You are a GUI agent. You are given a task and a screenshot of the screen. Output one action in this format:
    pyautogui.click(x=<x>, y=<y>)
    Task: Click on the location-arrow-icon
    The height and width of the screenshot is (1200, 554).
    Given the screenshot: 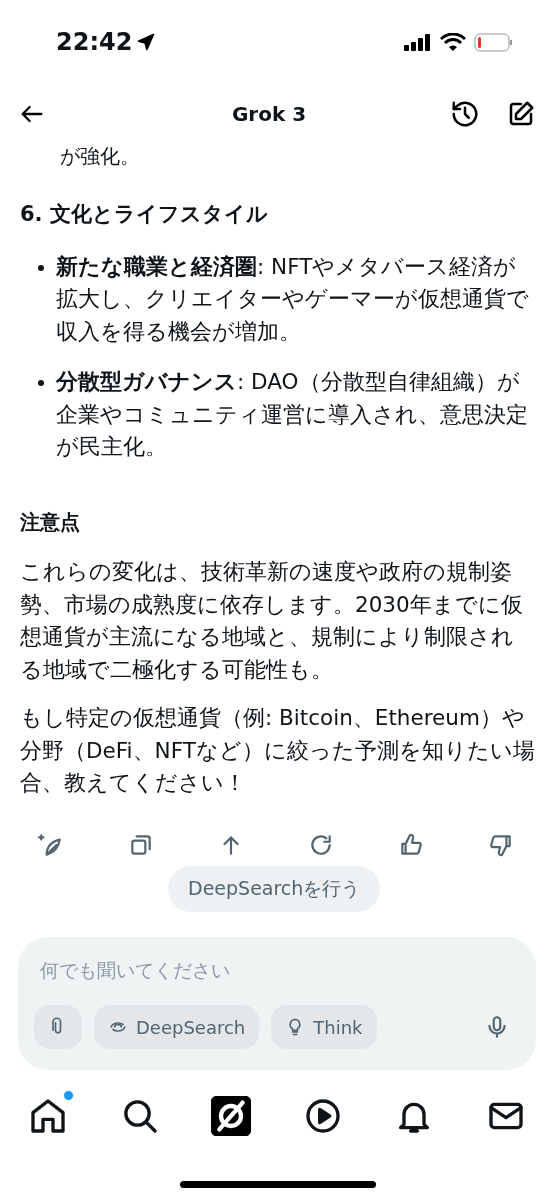 What is the action you would take?
    pyautogui.click(x=146, y=42)
    